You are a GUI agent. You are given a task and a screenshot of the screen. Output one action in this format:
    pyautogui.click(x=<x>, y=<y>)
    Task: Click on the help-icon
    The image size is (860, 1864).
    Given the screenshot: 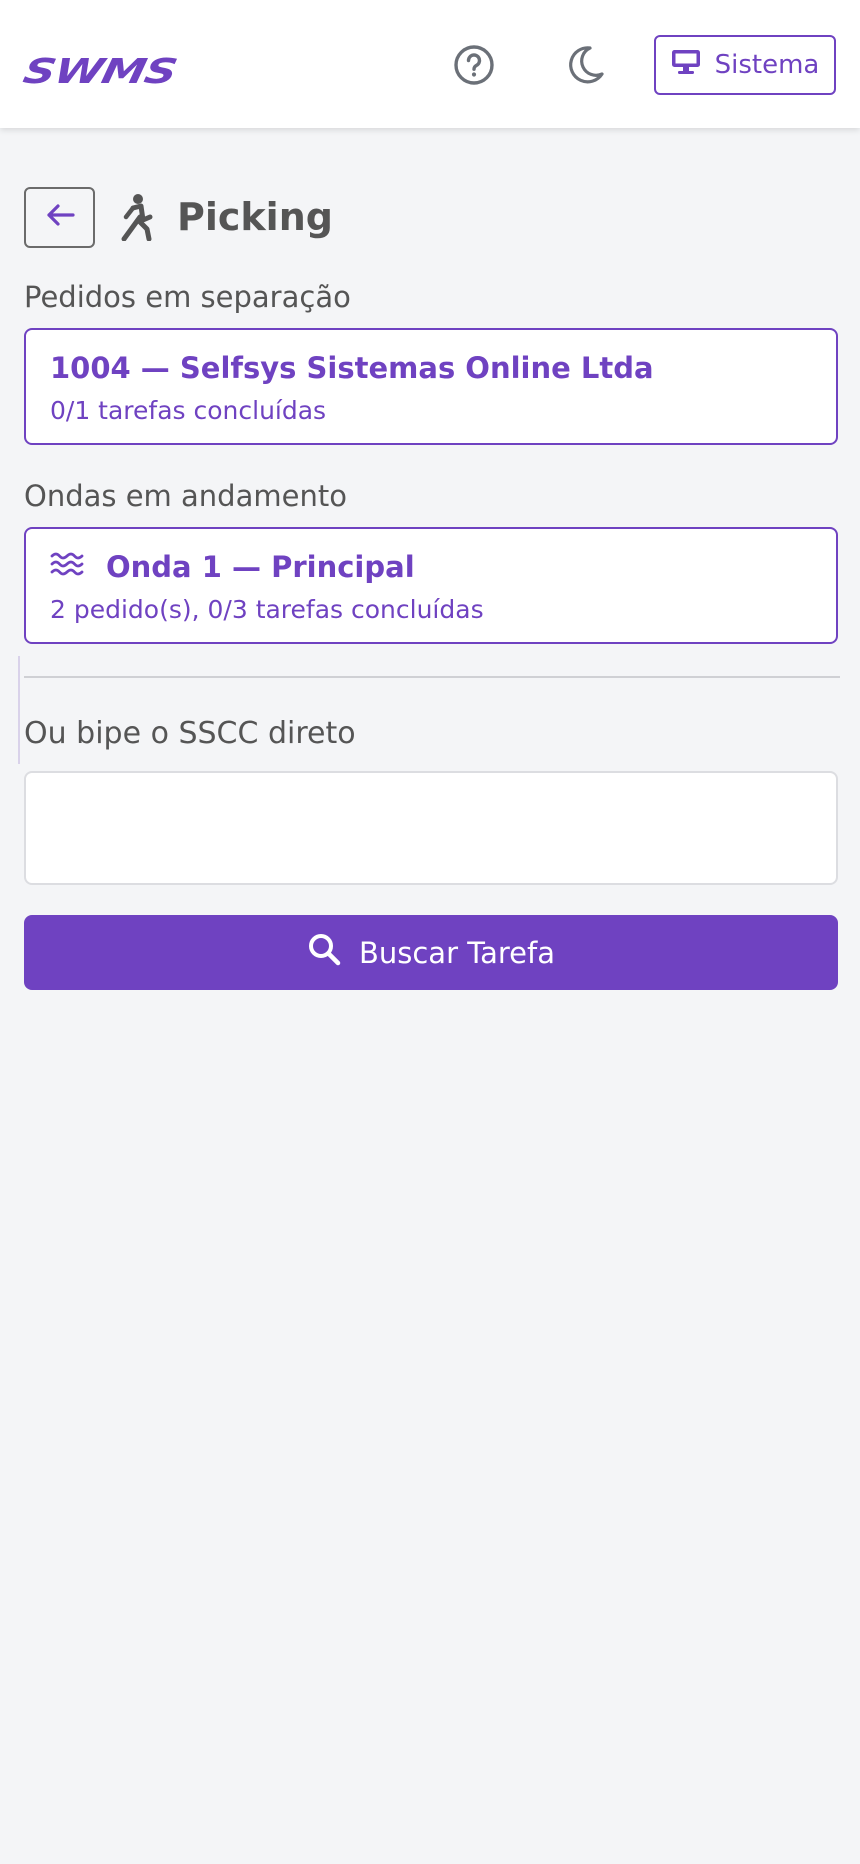 What is the action you would take?
    pyautogui.click(x=474, y=65)
    